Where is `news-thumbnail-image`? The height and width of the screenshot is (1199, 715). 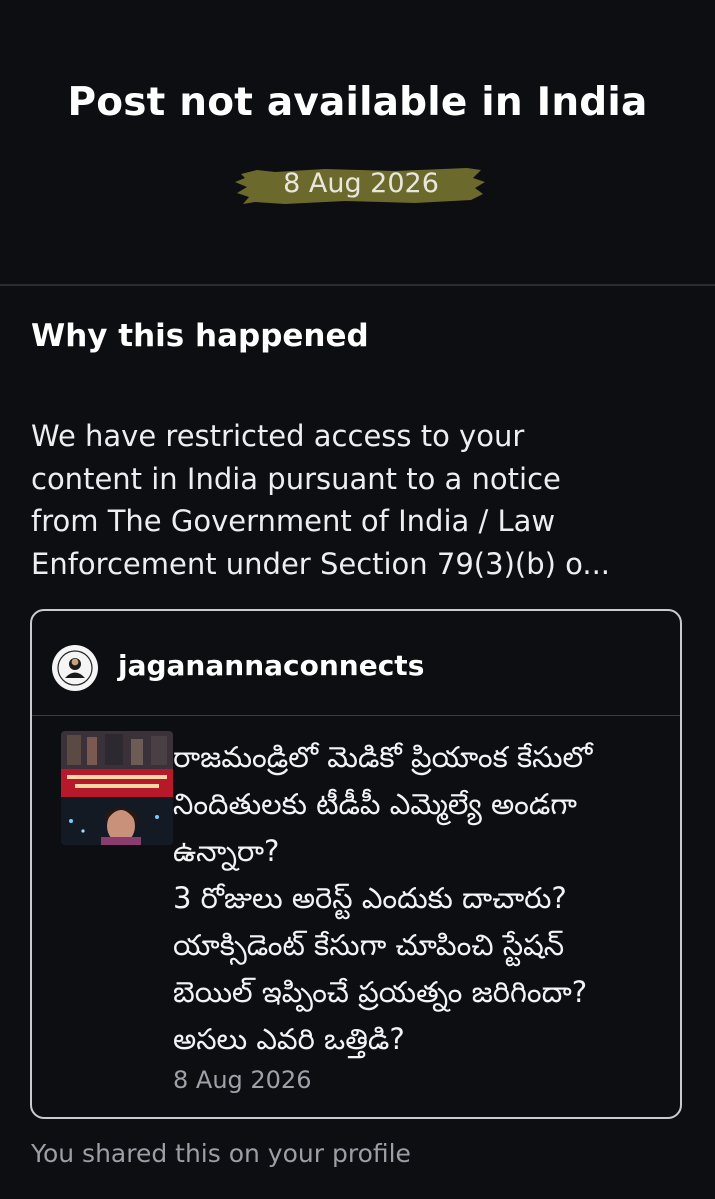
news-thumbnail-image is located at coordinates (117, 788).